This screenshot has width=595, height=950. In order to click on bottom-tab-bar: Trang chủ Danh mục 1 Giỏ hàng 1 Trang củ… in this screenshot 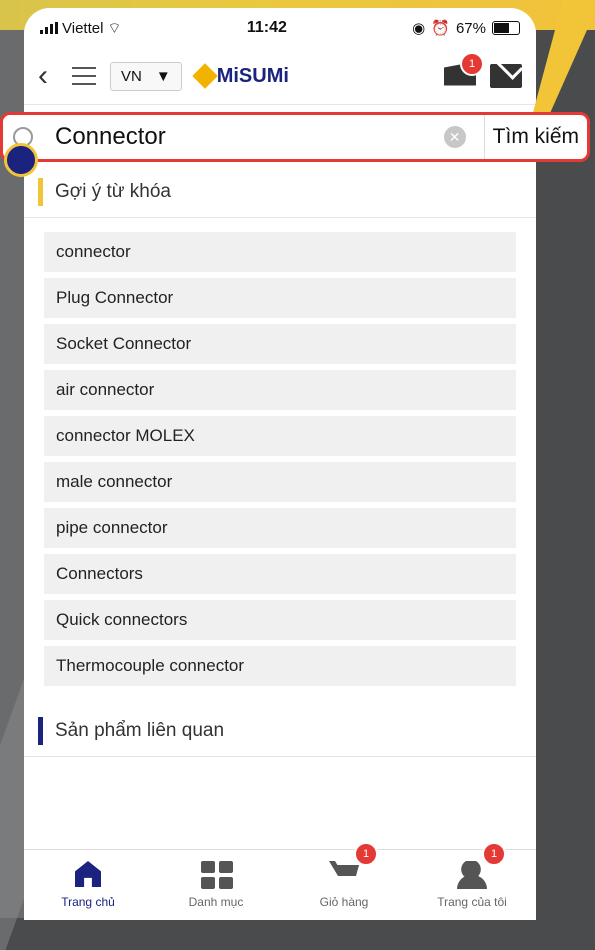, I will do `click(280, 881)`.